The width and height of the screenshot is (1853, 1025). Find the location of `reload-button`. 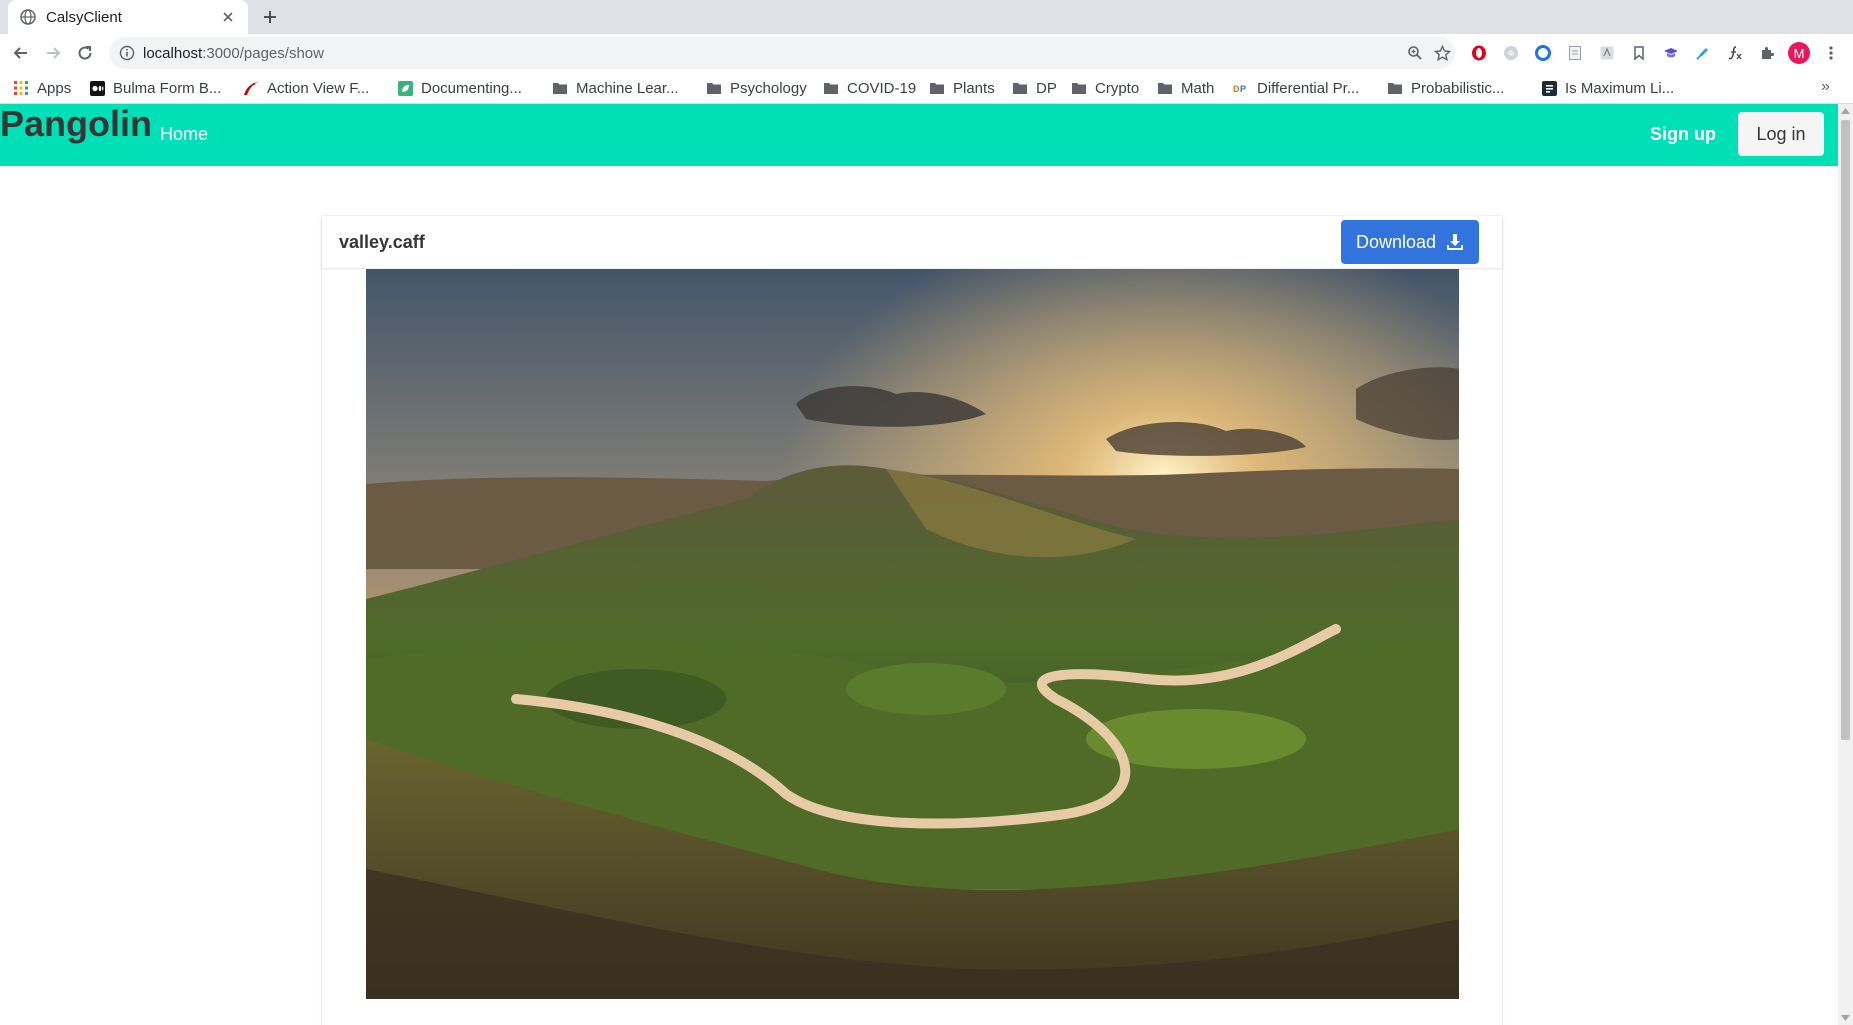

reload-button is located at coordinates (85, 53).